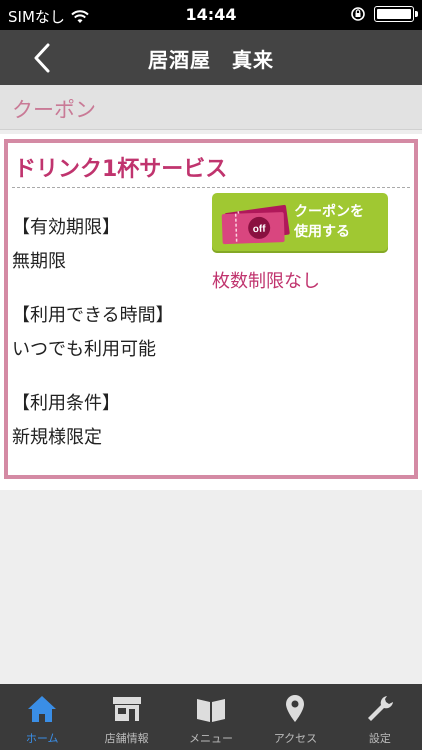 The height and width of the screenshot is (750, 422). Describe the element at coordinates (396, 14) in the screenshot. I see `battery-icon` at that location.